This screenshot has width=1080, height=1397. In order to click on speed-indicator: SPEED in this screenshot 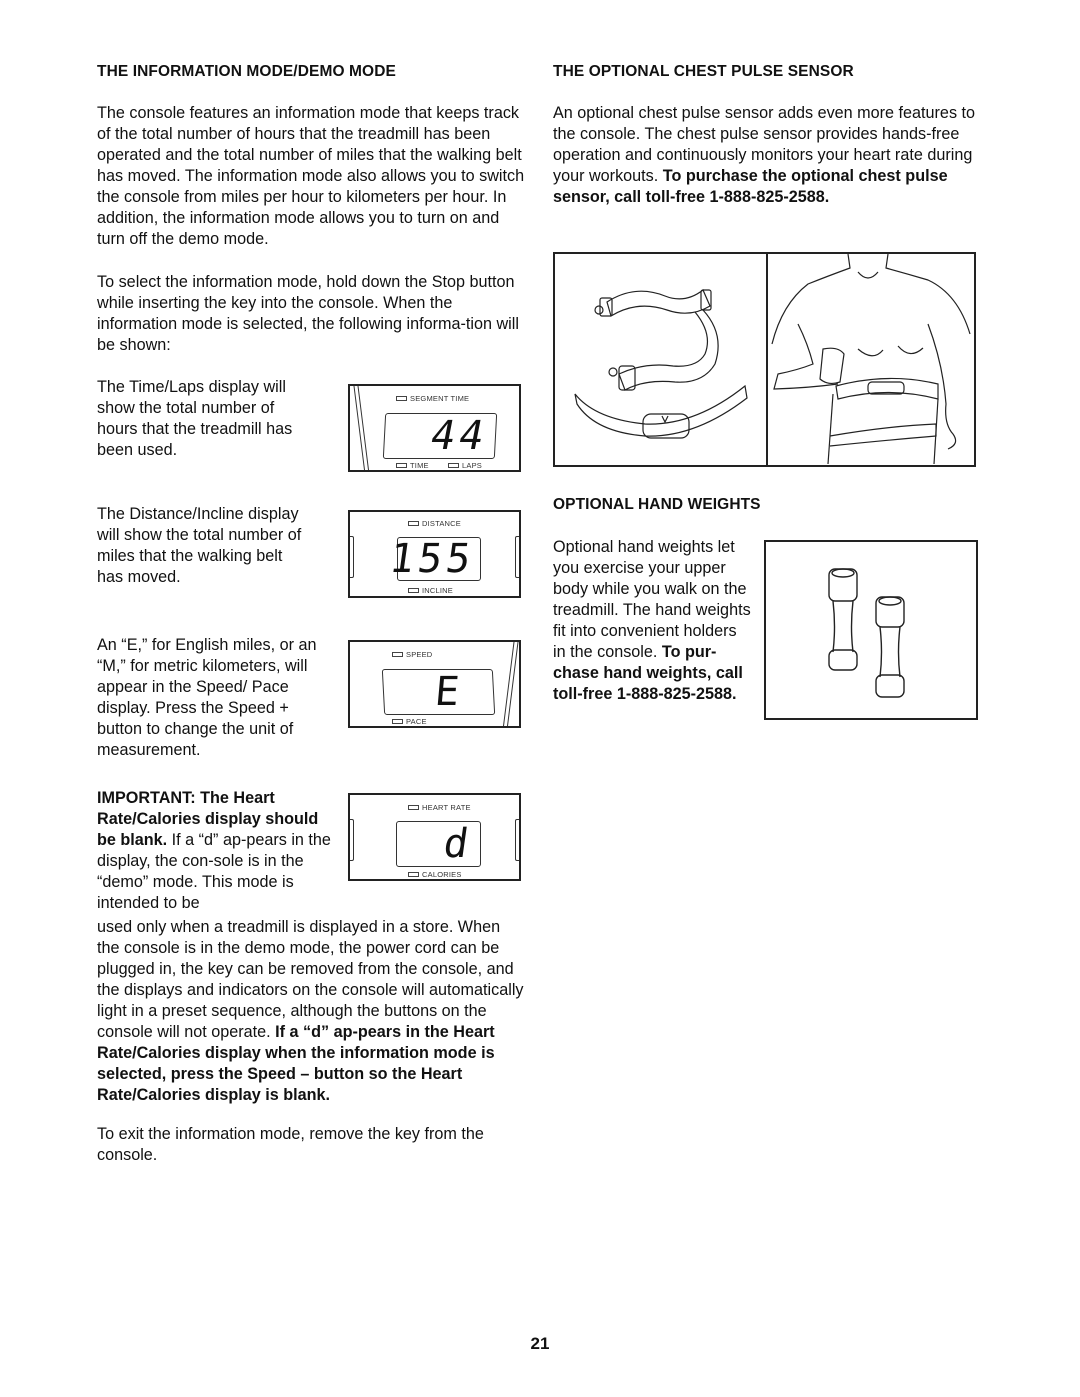, I will do `click(412, 654)`.